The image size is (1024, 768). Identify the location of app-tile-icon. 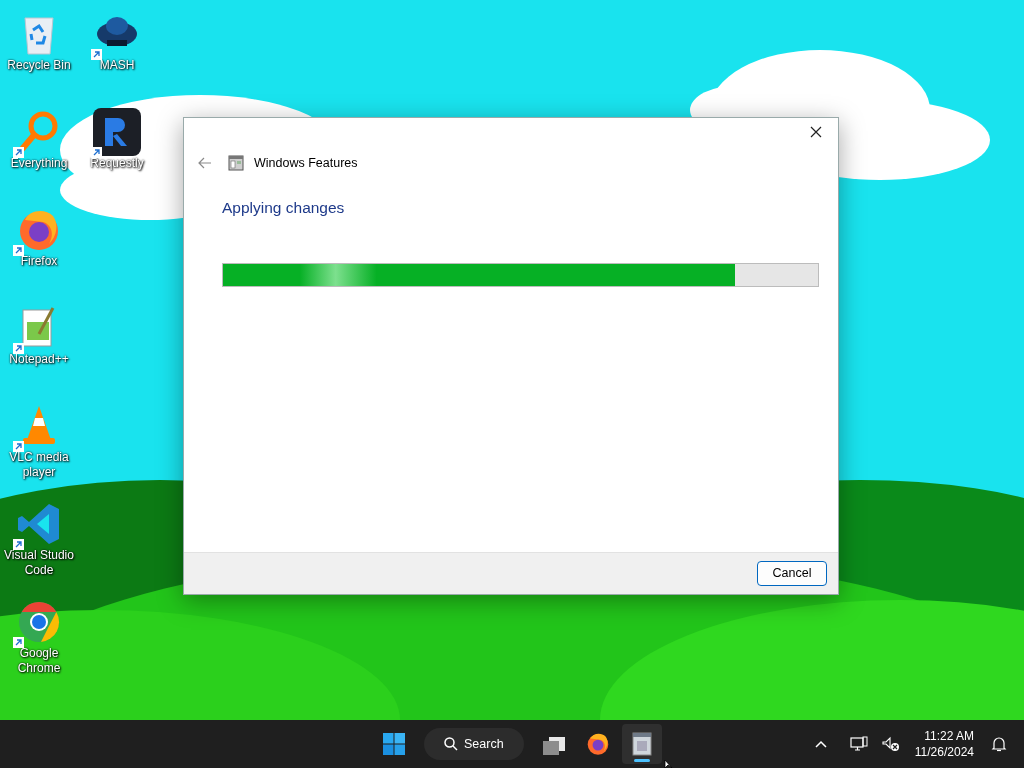
(117, 132).